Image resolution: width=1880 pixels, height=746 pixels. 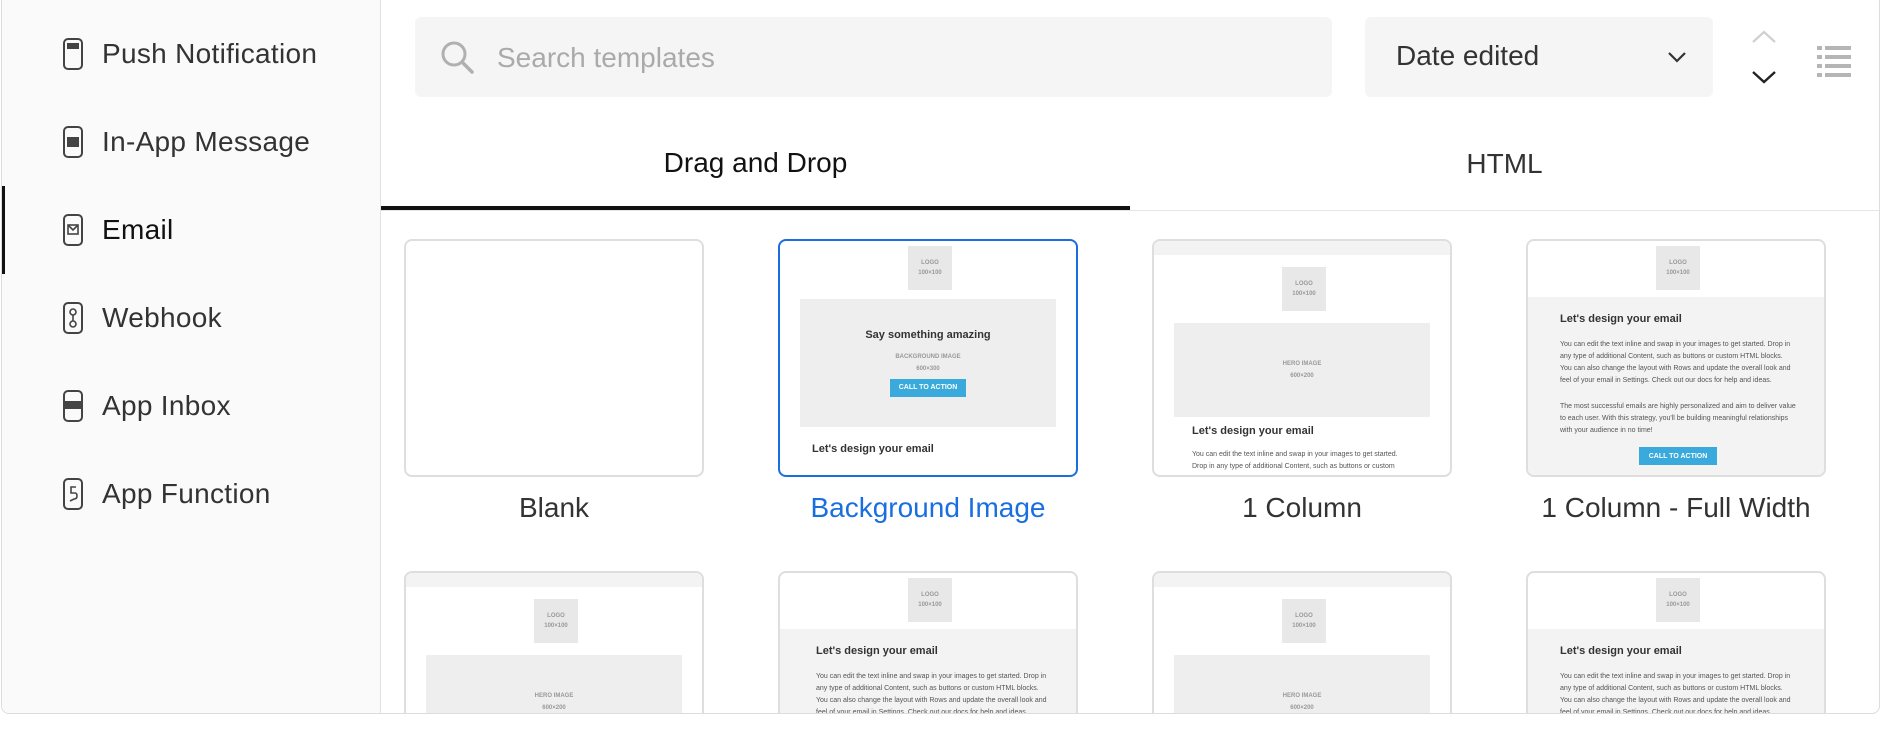 What do you see at coordinates (138, 229) in the screenshot?
I see `sidebar-item-label: Email` at bounding box center [138, 229].